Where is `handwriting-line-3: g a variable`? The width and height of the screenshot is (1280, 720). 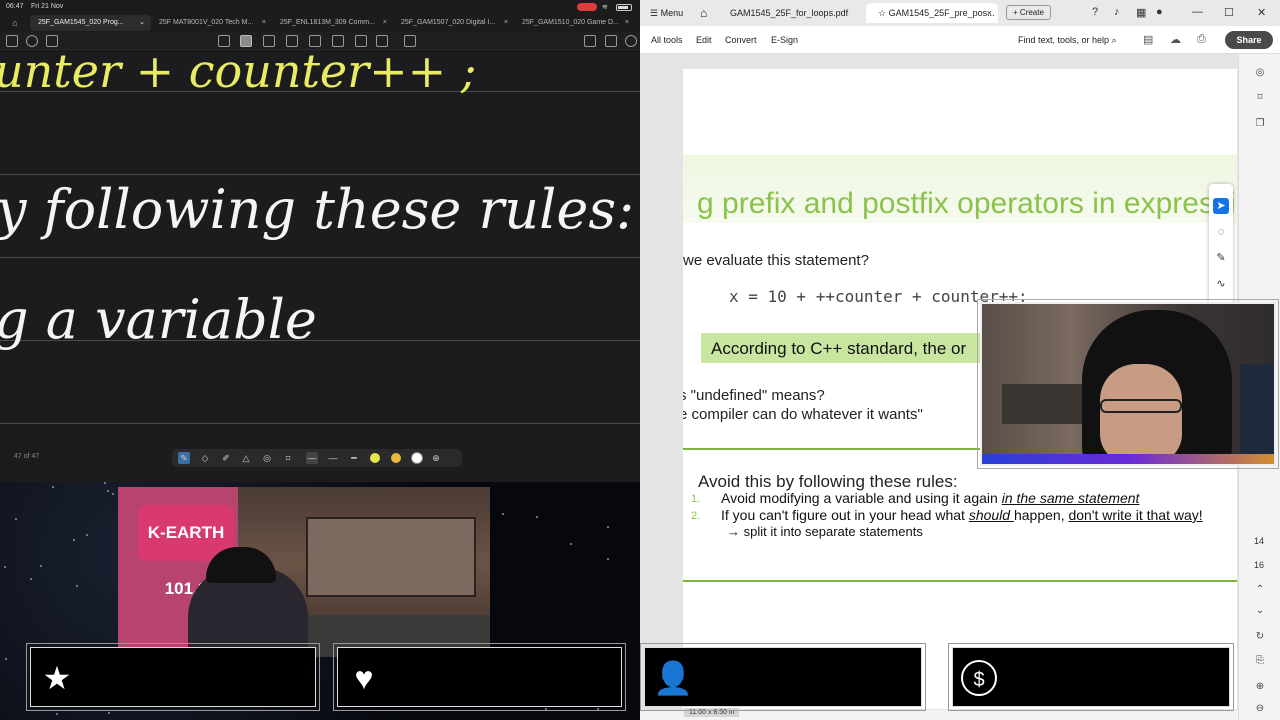
handwriting-line-3: g a variable is located at coordinates (158, 319).